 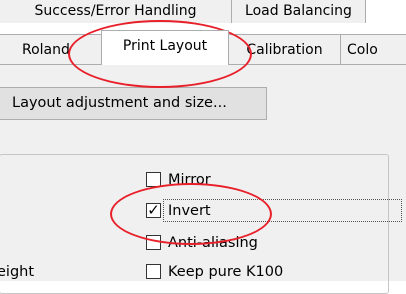 I want to click on tab-label: Print Layout, so click(x=165, y=46).